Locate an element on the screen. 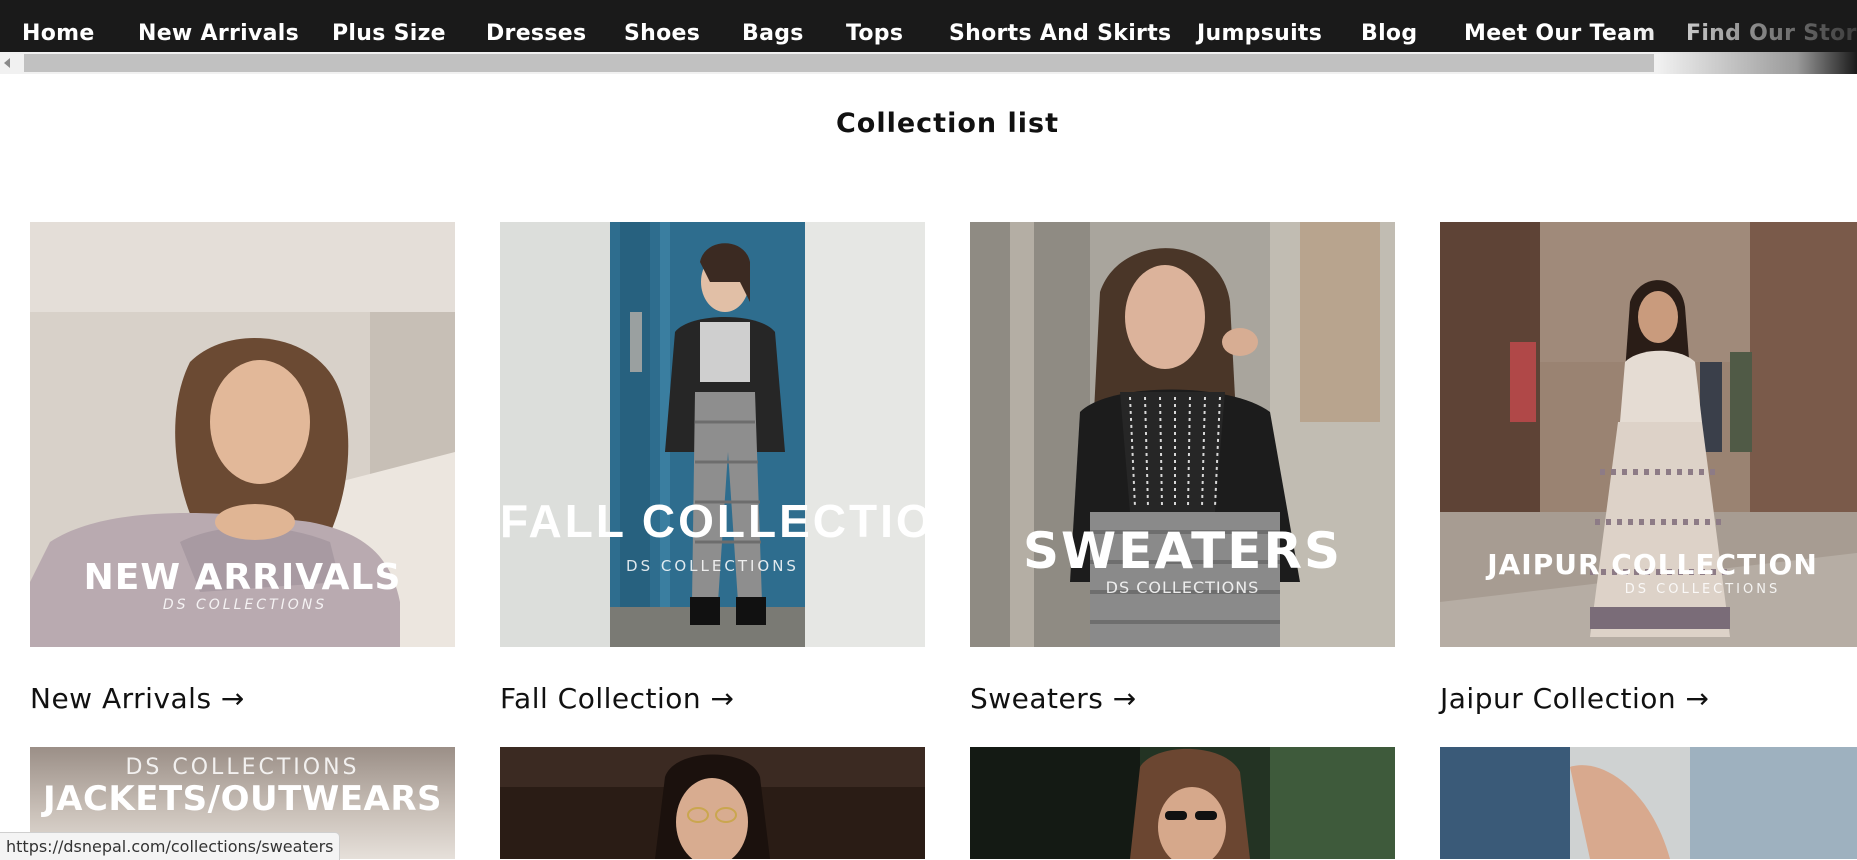 The width and height of the screenshot is (1857, 860). collection-link-jaipur-collection: Jaipur Collection → is located at coordinates (1574, 698).